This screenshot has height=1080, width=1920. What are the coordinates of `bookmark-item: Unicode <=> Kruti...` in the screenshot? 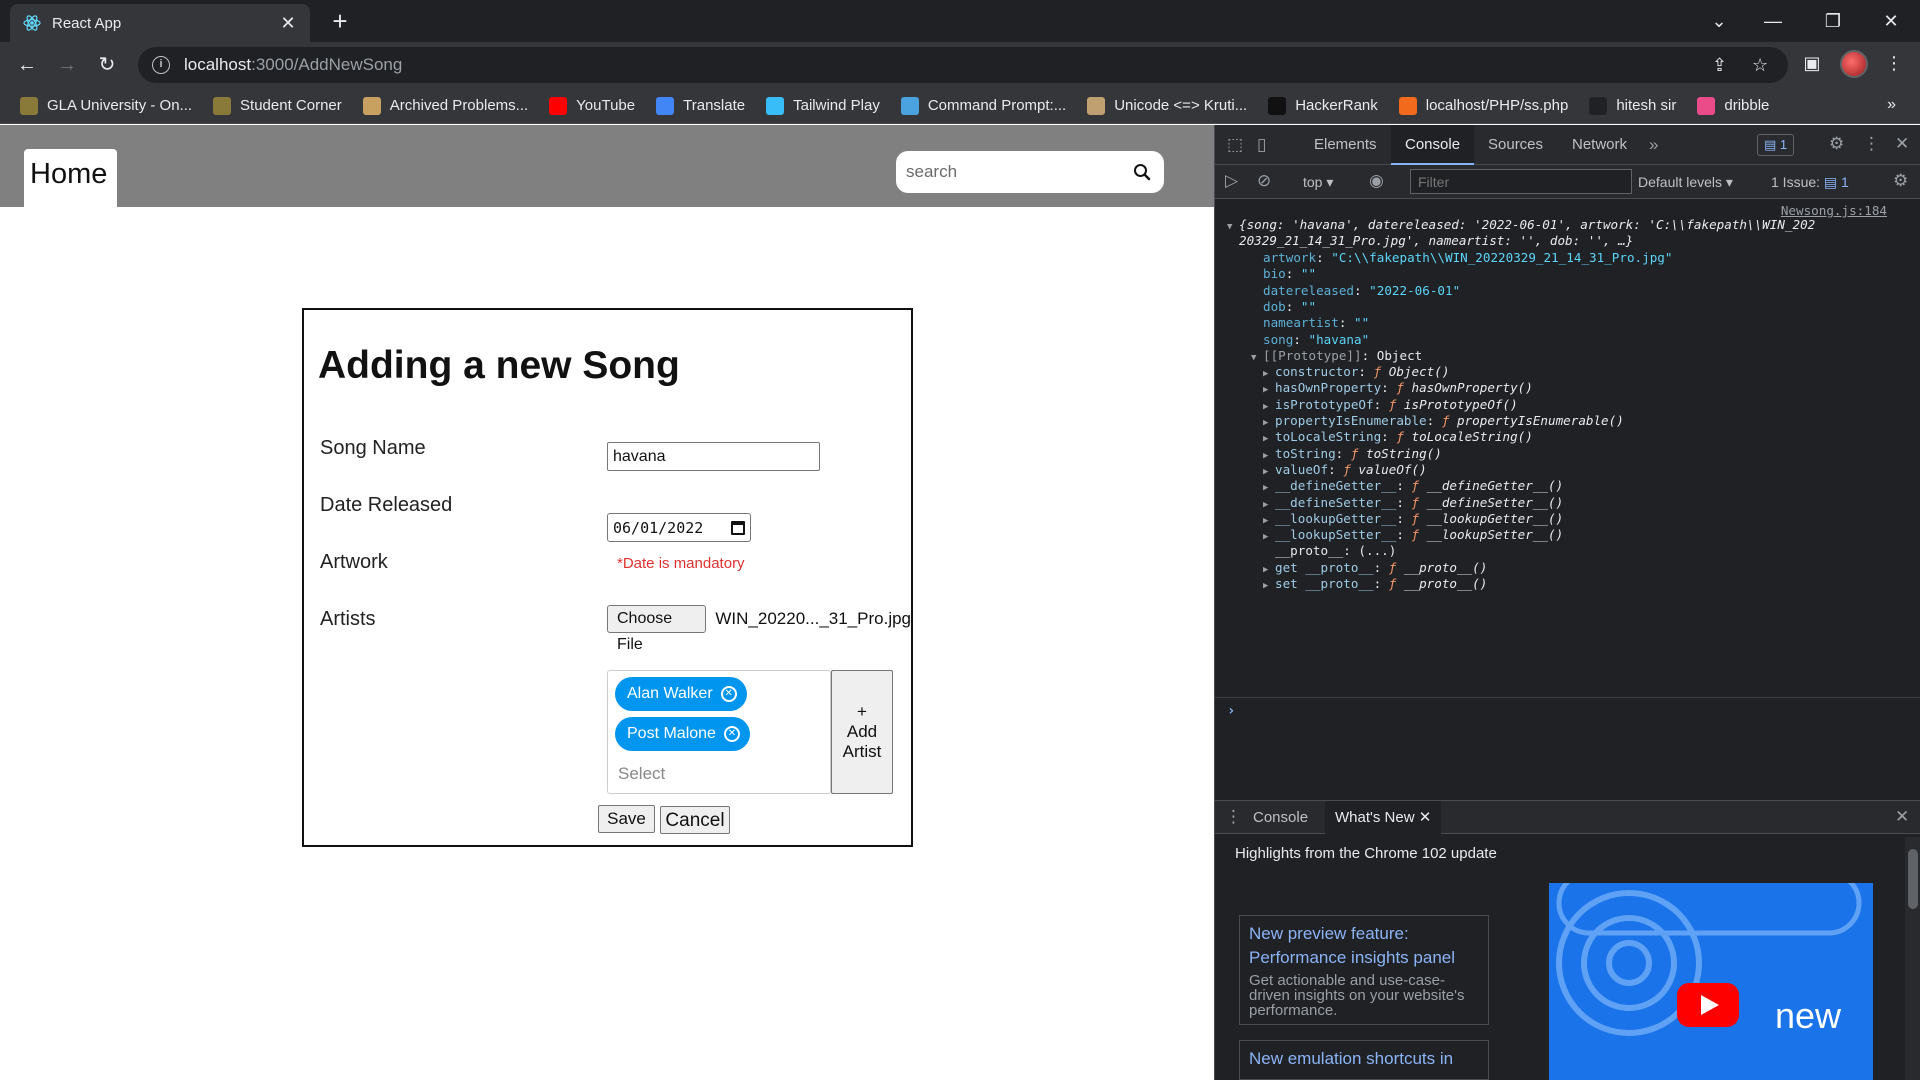 It's located at (1167, 105).